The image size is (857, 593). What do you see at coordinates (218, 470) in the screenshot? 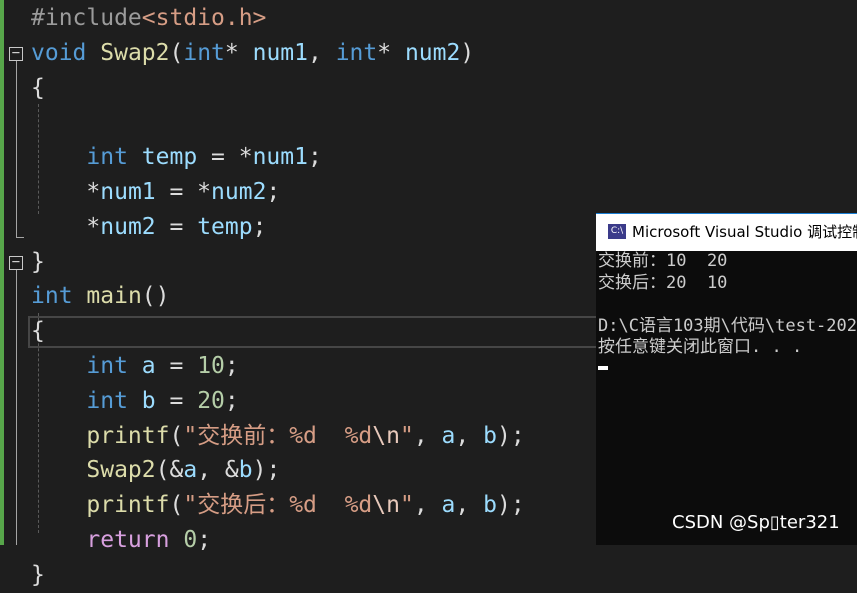
I see `code-token: , &` at bounding box center [218, 470].